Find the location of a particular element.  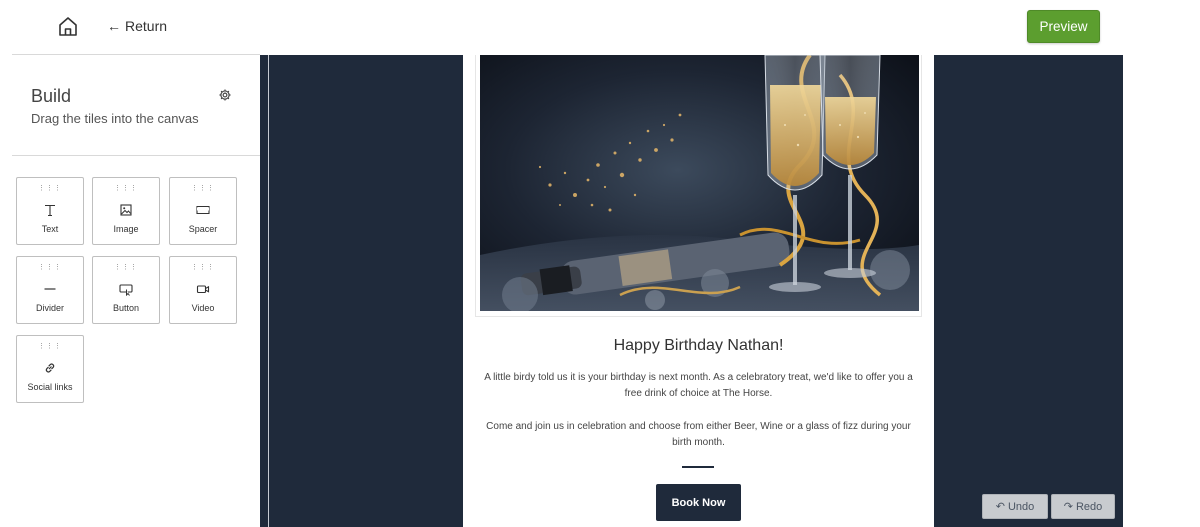

tile-button: ⋮⋮⋮ Button is located at coordinates (126, 290).